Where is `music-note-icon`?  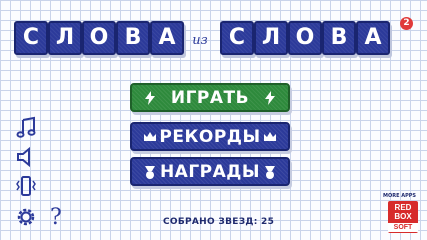
music-note-icon is located at coordinates (26, 128).